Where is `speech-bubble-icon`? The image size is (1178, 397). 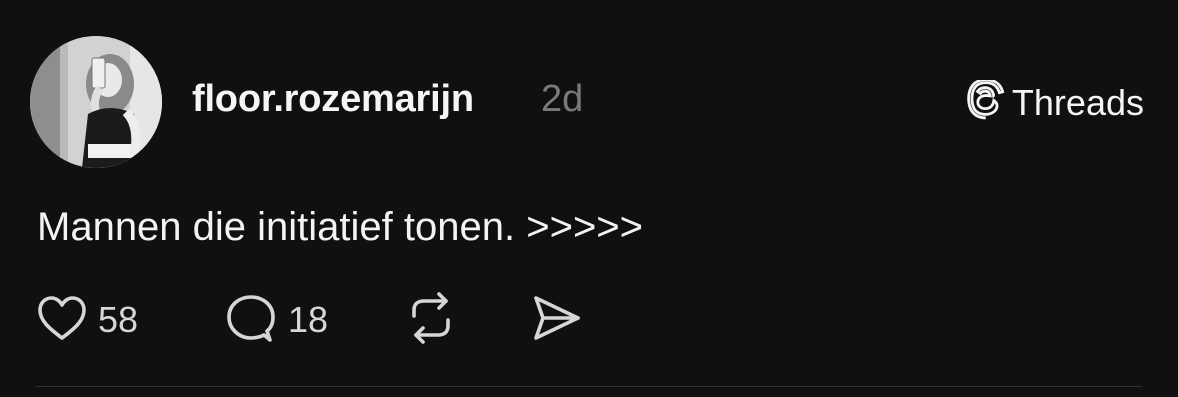 speech-bubble-icon is located at coordinates (251, 320).